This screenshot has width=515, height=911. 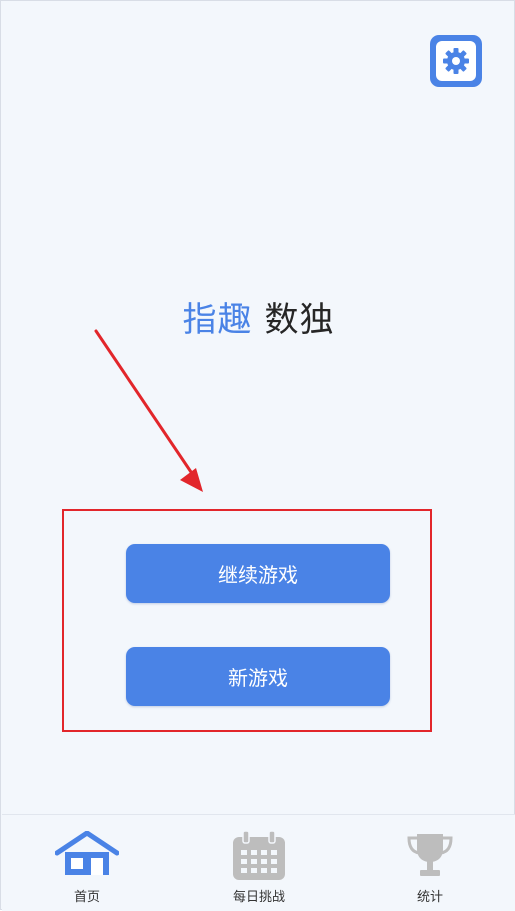 I want to click on trophy-icon, so click(x=430, y=855).